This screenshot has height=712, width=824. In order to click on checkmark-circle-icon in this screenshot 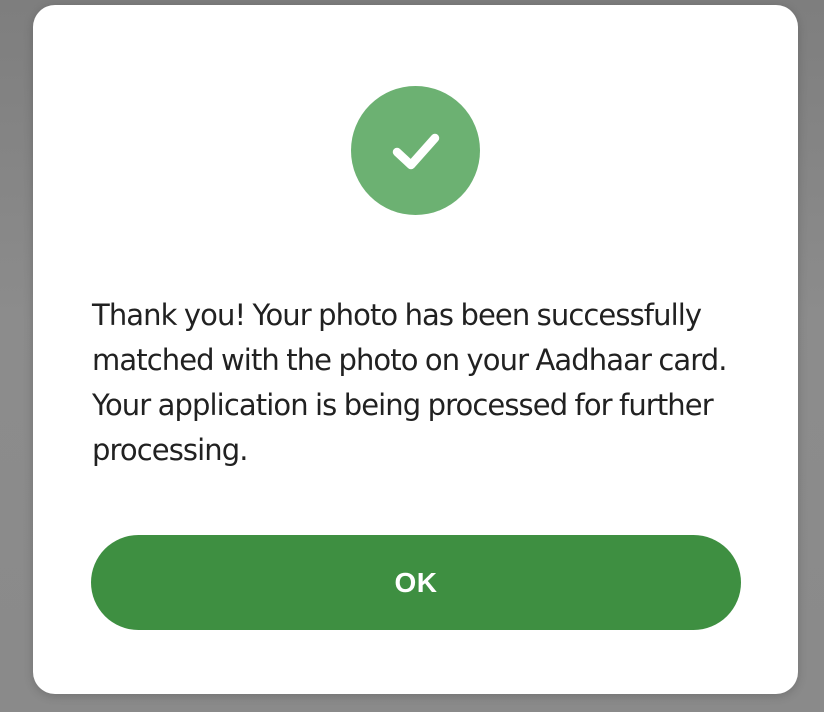, I will do `click(415, 150)`.